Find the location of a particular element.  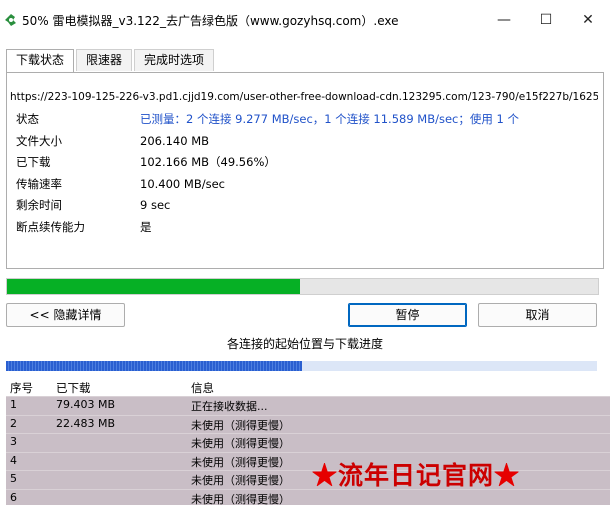

info-label: 剩余时间 is located at coordinates (39, 205).